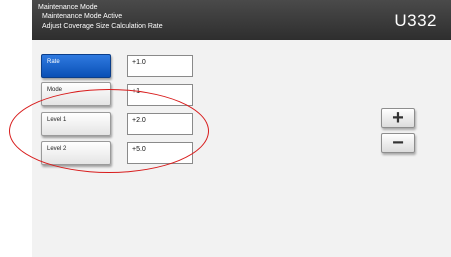  What do you see at coordinates (68, 7) in the screenshot?
I see `mode-title: Maintenance Mode` at bounding box center [68, 7].